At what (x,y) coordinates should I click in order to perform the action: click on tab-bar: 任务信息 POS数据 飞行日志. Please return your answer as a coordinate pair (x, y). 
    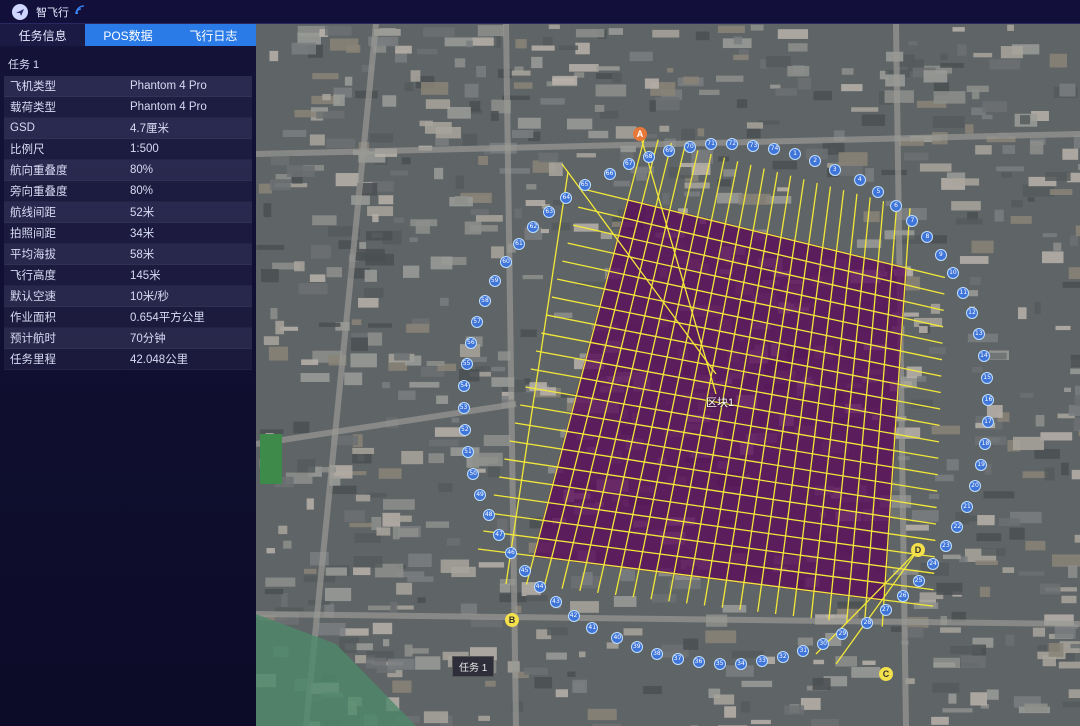
    Looking at the image, I should click on (128, 35).